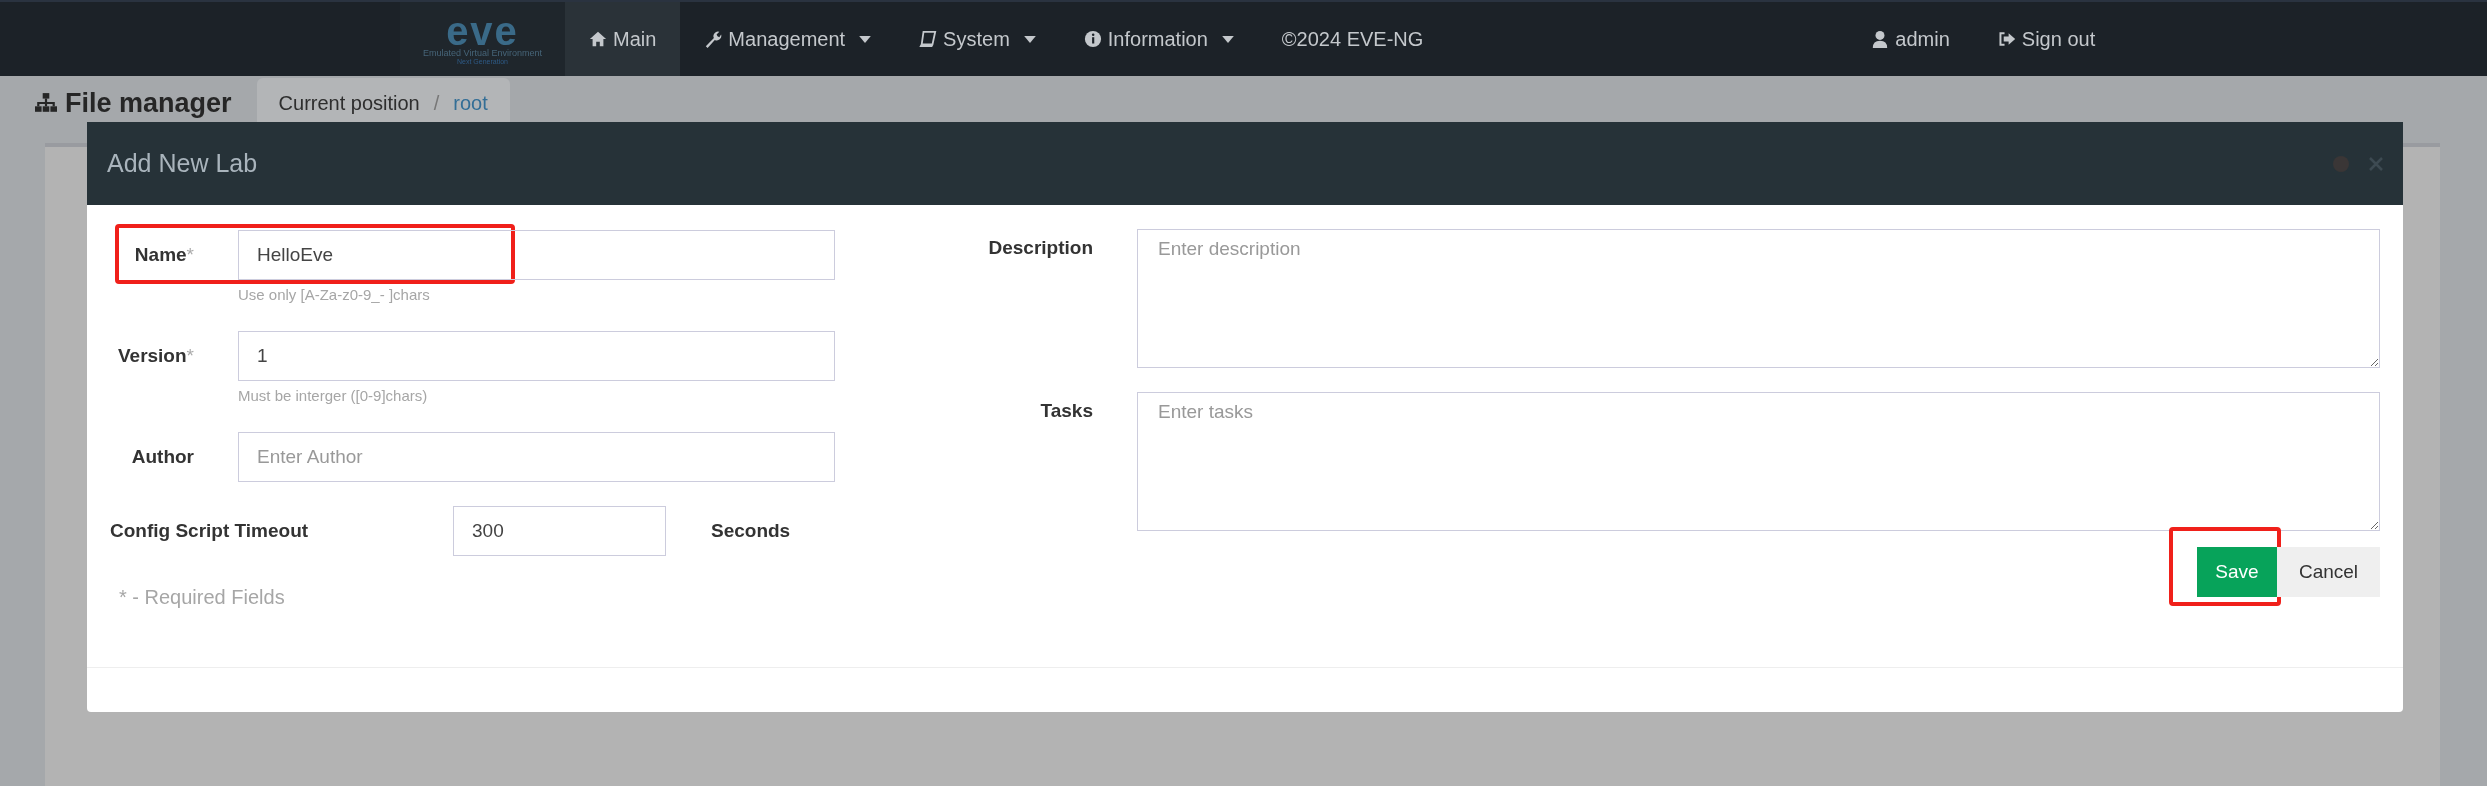 This screenshot has height=786, width=2487. What do you see at coordinates (977, 39) in the screenshot?
I see `nav-menu-item: System` at bounding box center [977, 39].